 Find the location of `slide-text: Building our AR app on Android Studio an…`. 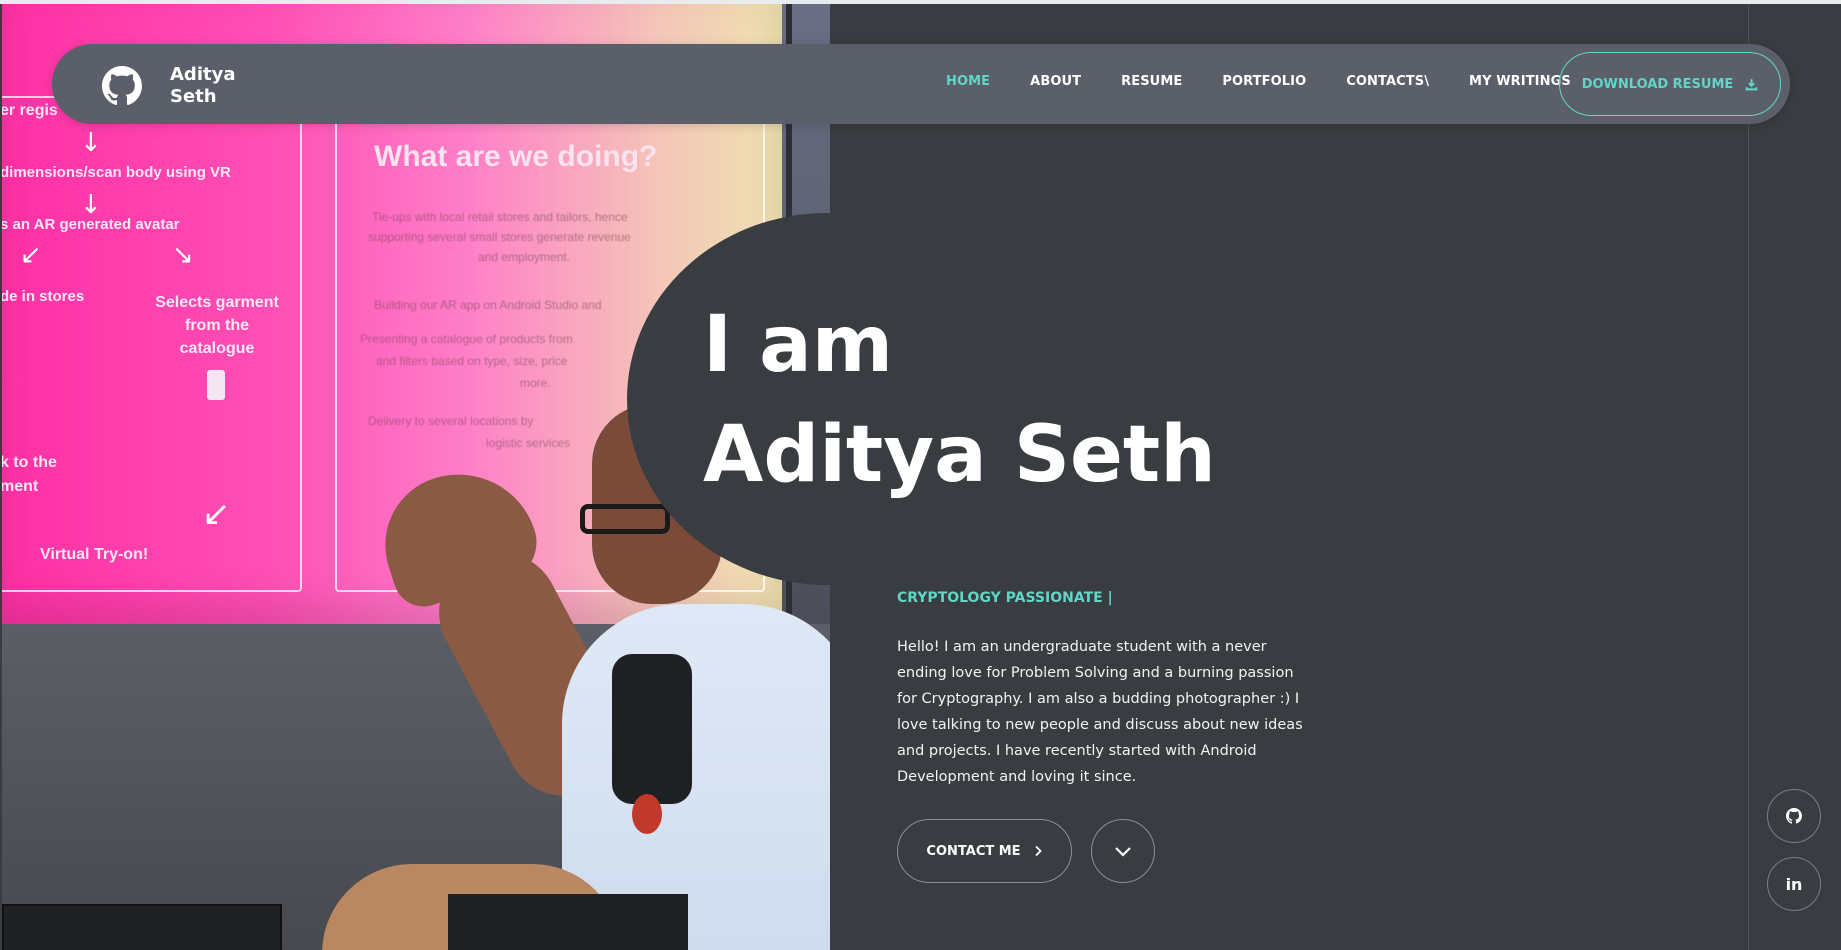

slide-text: Building our AR app on Android Studio an… is located at coordinates (488, 305).